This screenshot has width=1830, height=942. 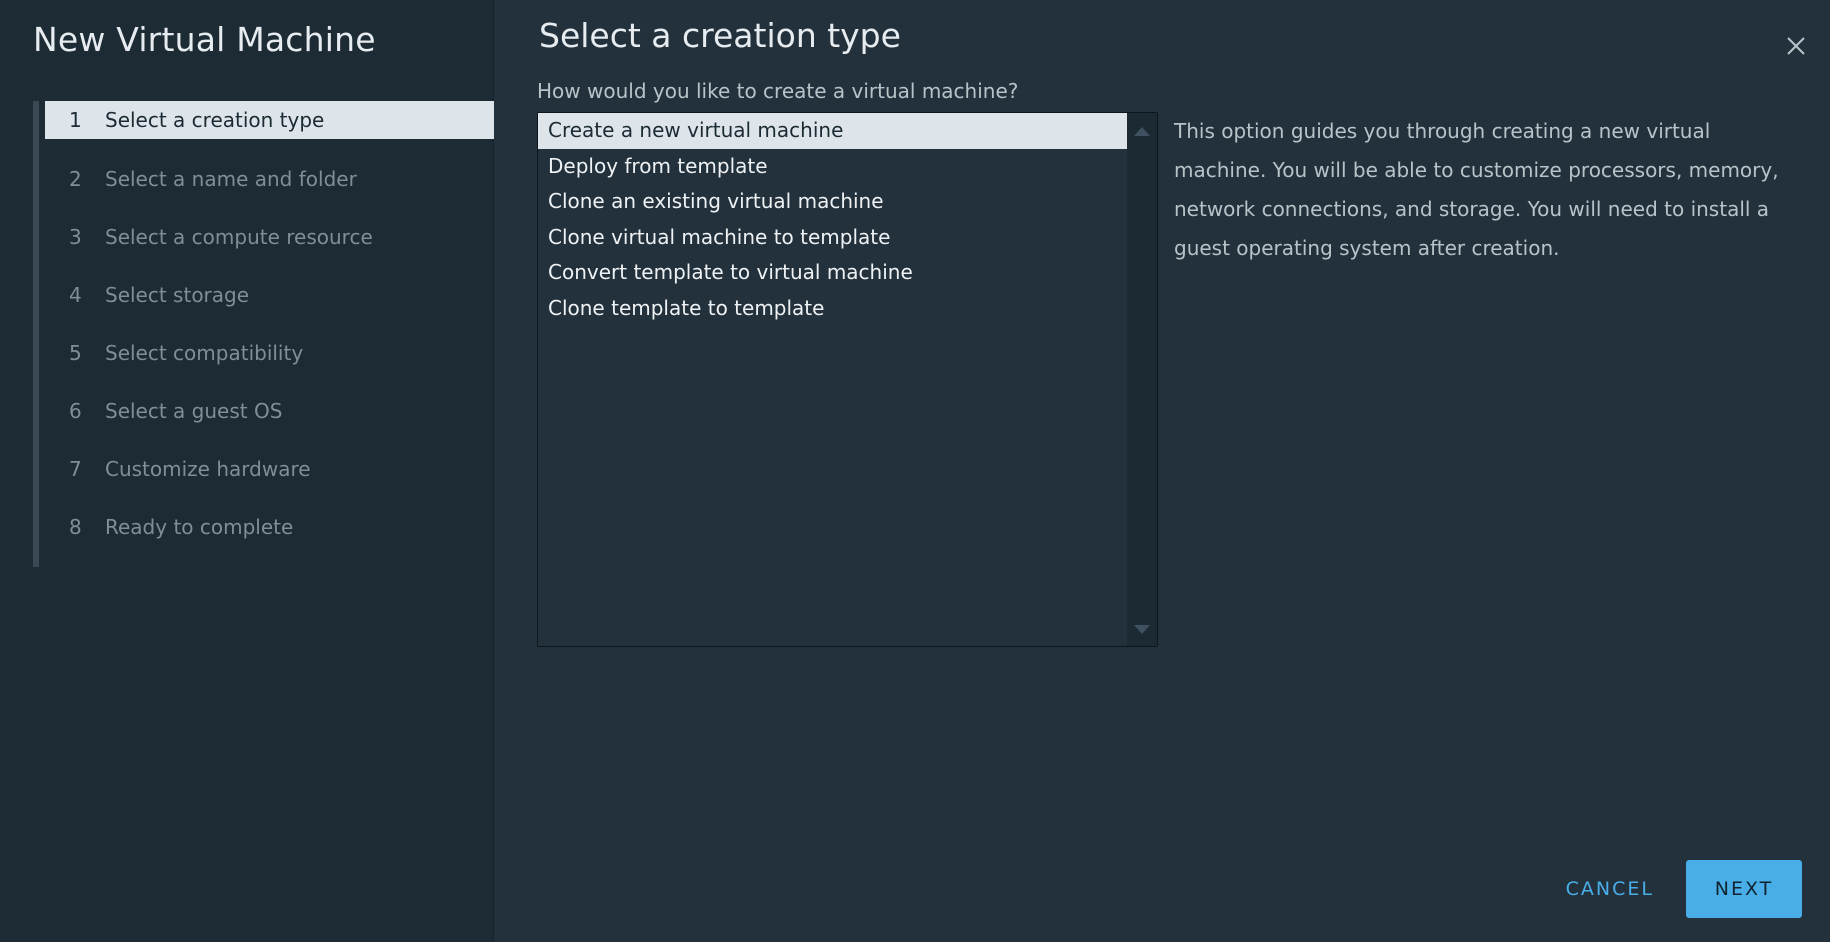 What do you see at coordinates (832, 167) in the screenshot?
I see `option-deploy-from-template: Deploy from template` at bounding box center [832, 167].